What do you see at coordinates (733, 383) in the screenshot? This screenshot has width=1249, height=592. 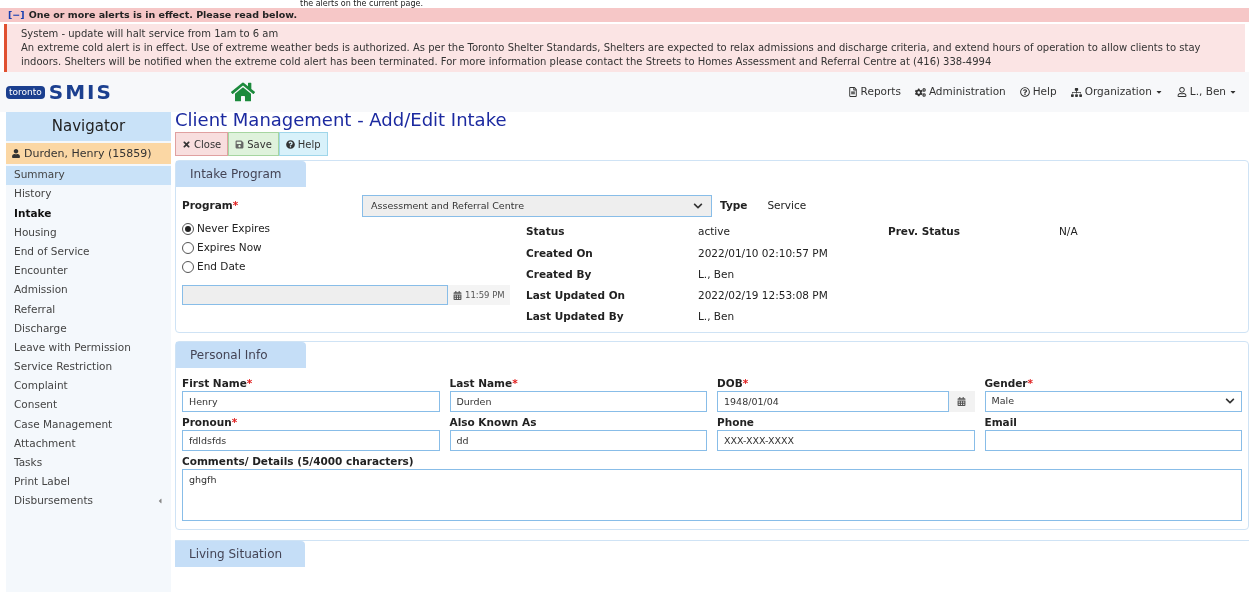 I see `field-label: DOB*` at bounding box center [733, 383].